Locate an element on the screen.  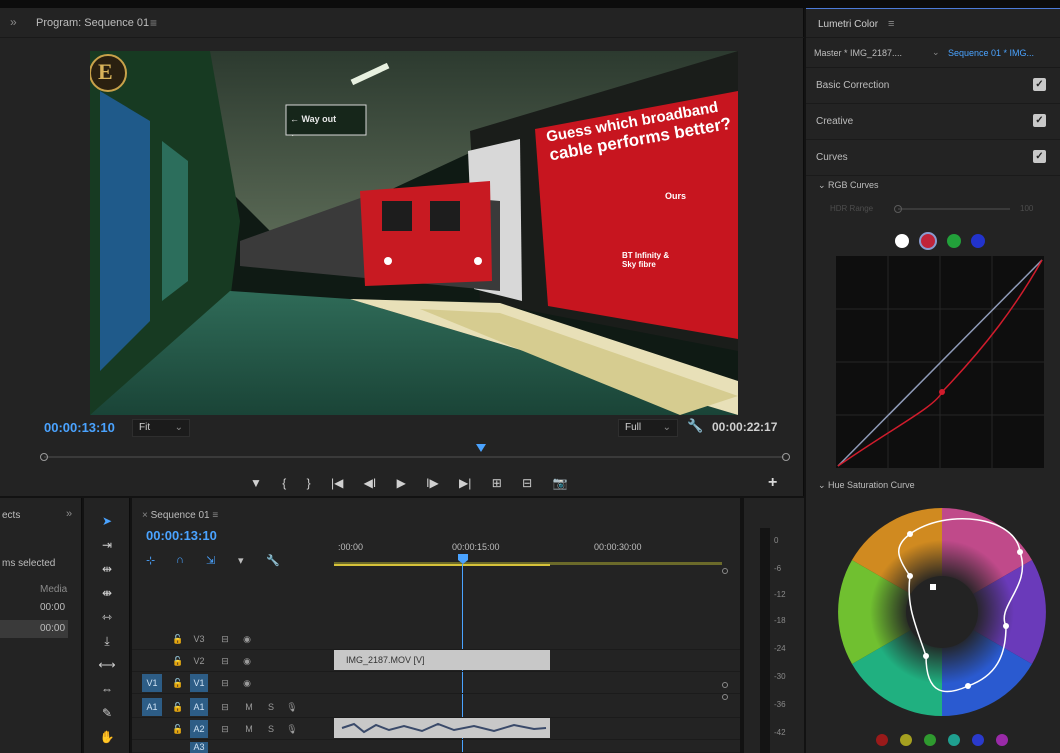
blue-swatch-button is located at coordinates (978, 740).